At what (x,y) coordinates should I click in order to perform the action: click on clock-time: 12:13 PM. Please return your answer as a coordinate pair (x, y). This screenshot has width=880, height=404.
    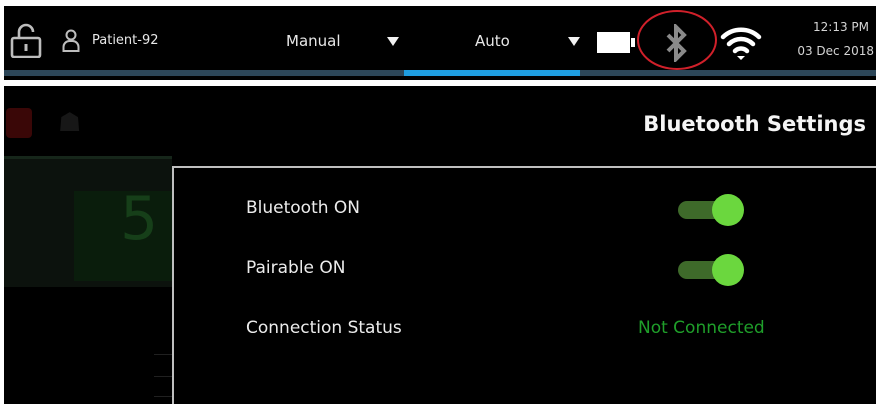
    Looking at the image, I should click on (841, 27).